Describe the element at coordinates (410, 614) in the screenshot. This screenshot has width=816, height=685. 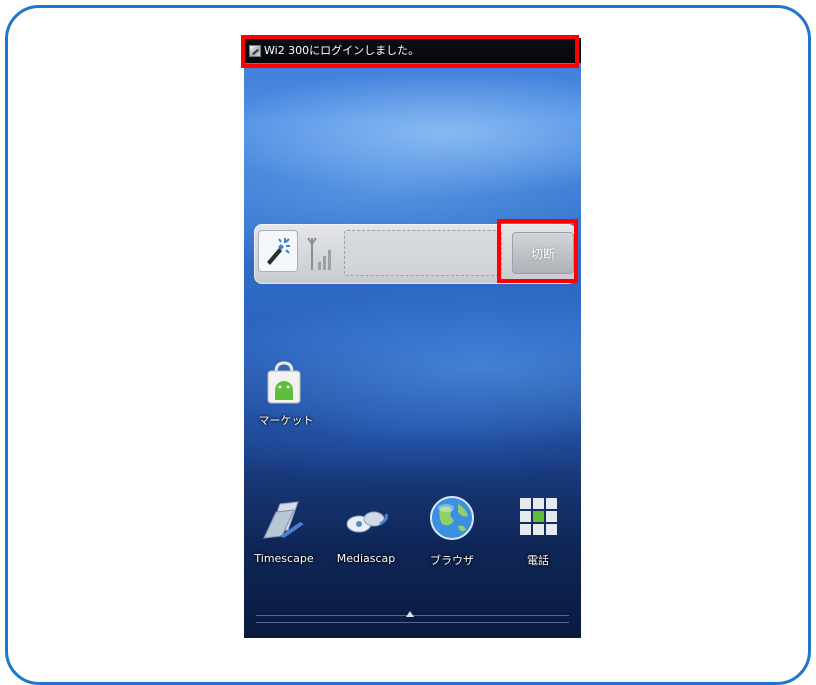
I see `chevron-up-icon` at that location.